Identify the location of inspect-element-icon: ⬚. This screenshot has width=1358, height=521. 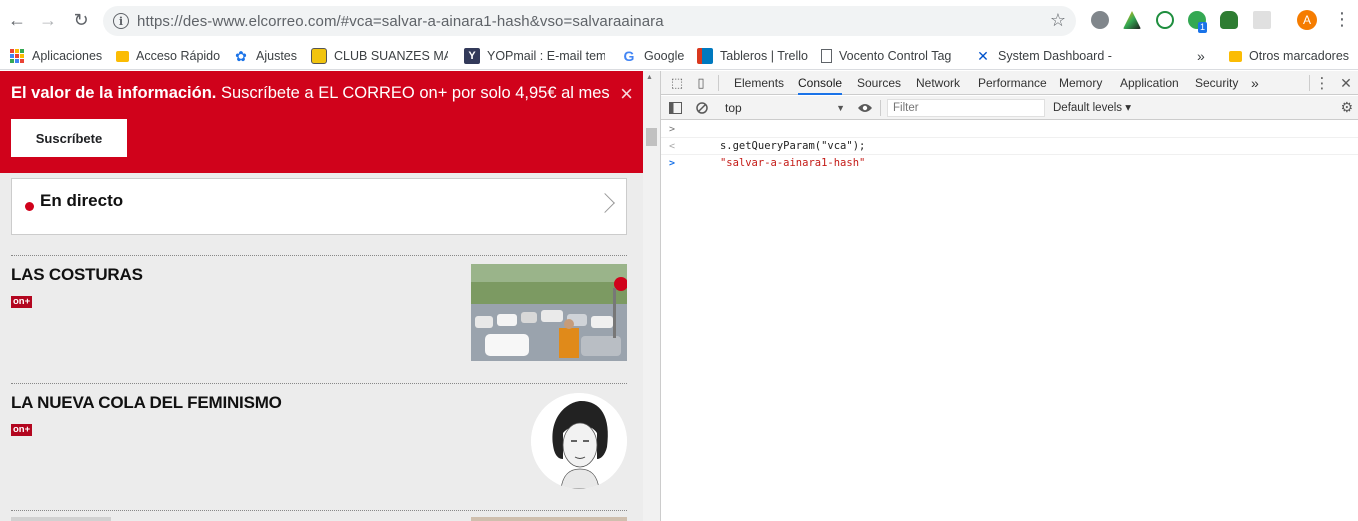
(677, 83).